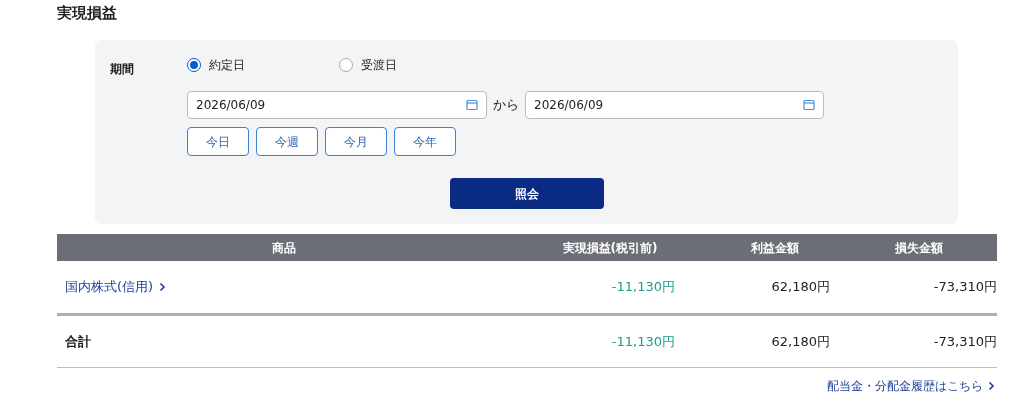  I want to click on column-header: 実現損益(税引前), so click(610, 248).